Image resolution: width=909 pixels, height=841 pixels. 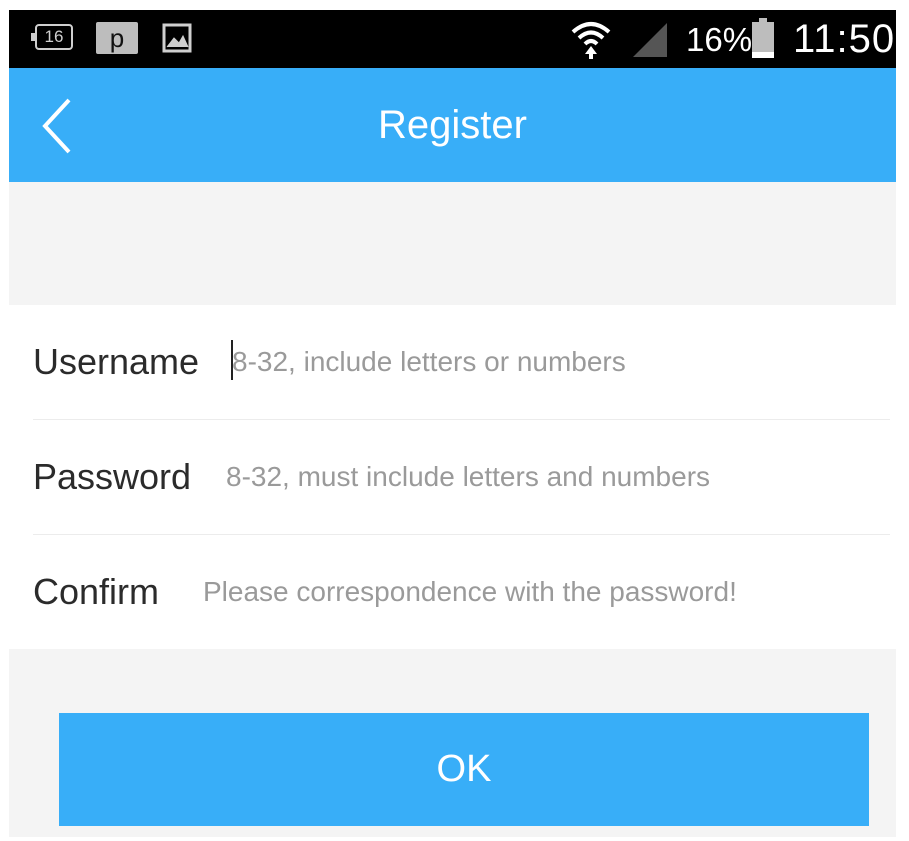 What do you see at coordinates (464, 769) in the screenshot?
I see `ok-button: OK` at bounding box center [464, 769].